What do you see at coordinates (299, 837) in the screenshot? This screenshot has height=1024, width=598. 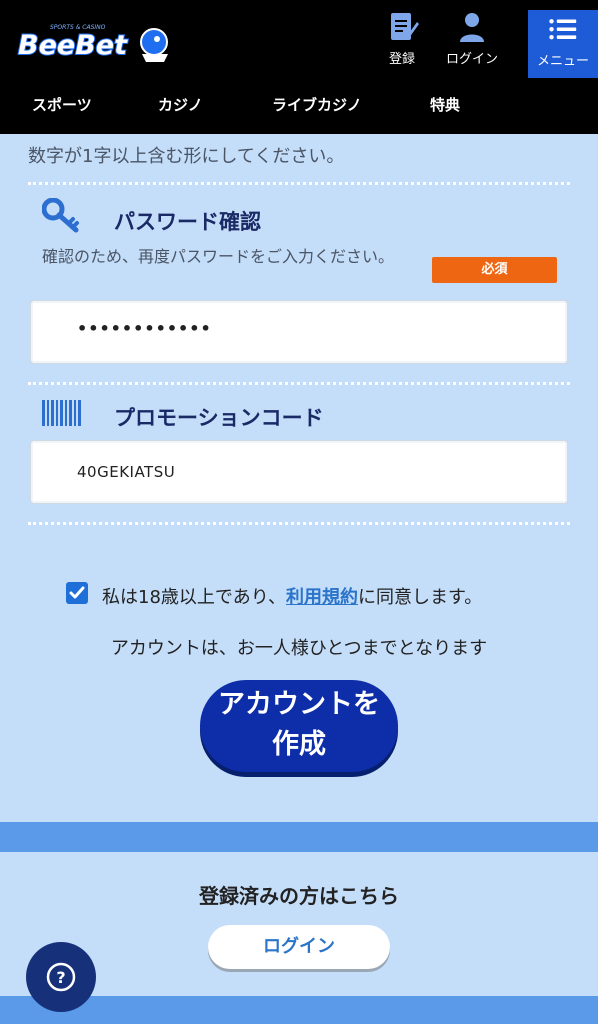 I see `section-band` at bounding box center [299, 837].